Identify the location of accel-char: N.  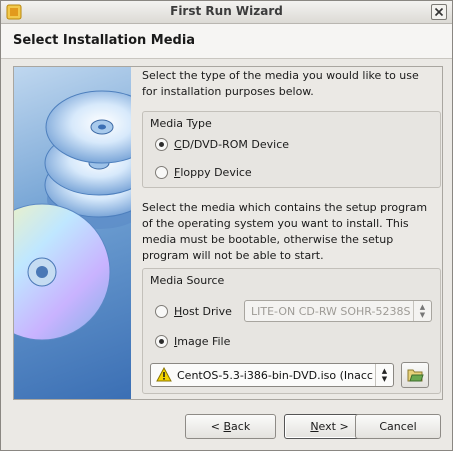
(314, 426).